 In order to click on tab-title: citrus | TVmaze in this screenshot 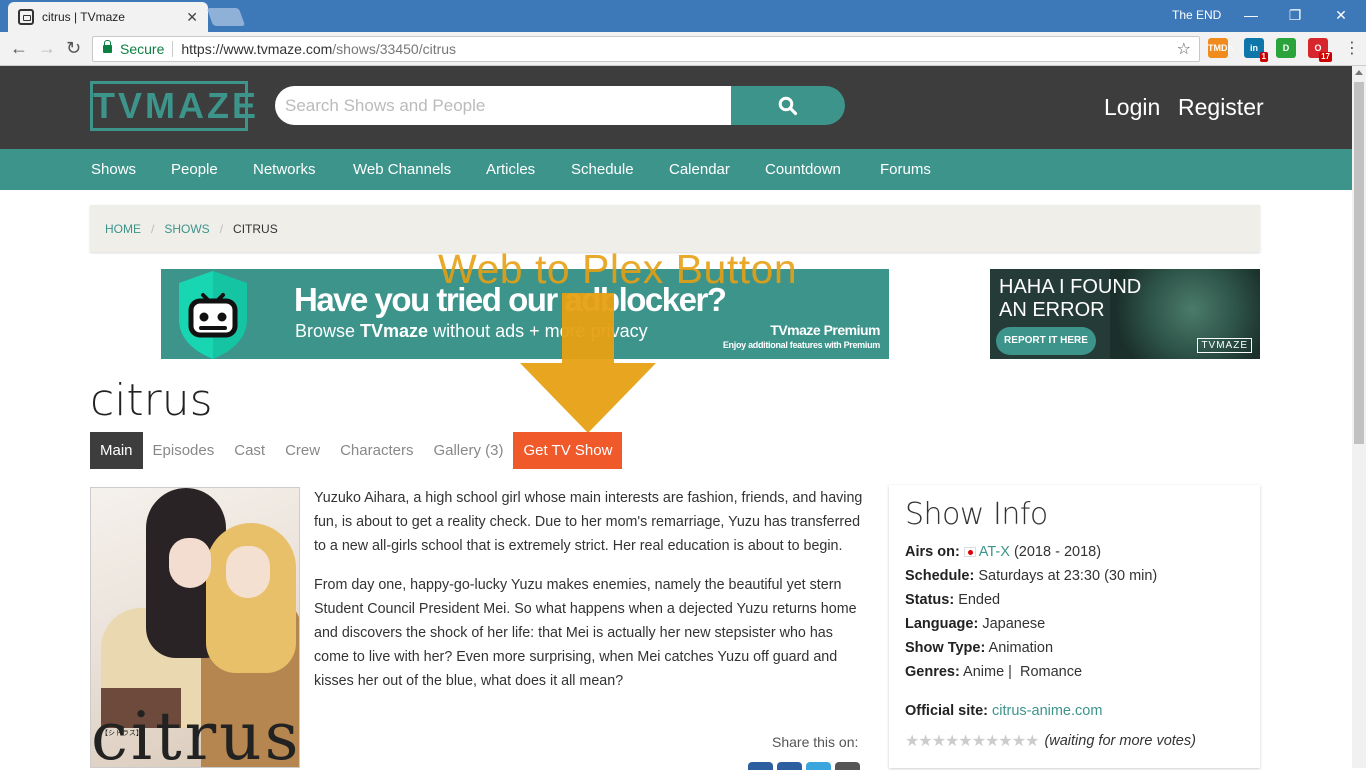, I will do `click(83, 17)`.